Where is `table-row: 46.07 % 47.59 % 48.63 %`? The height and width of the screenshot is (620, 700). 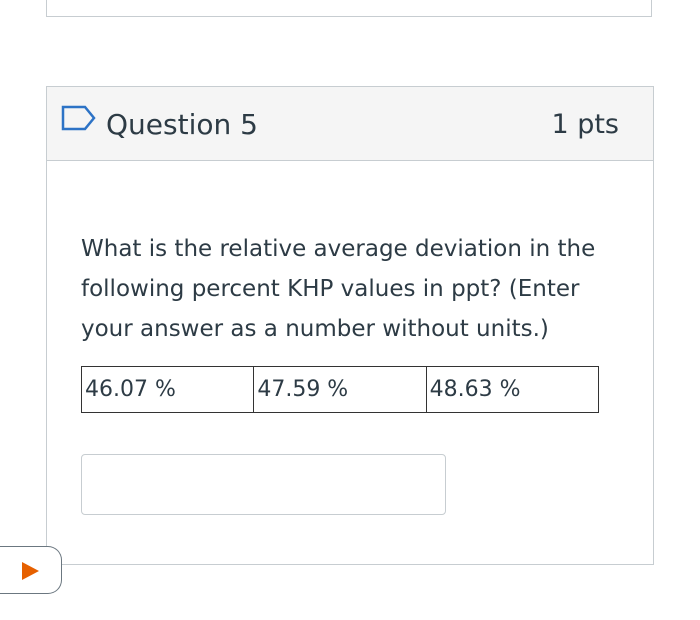
table-row: 46.07 % 47.59 % 48.63 % is located at coordinates (340, 389).